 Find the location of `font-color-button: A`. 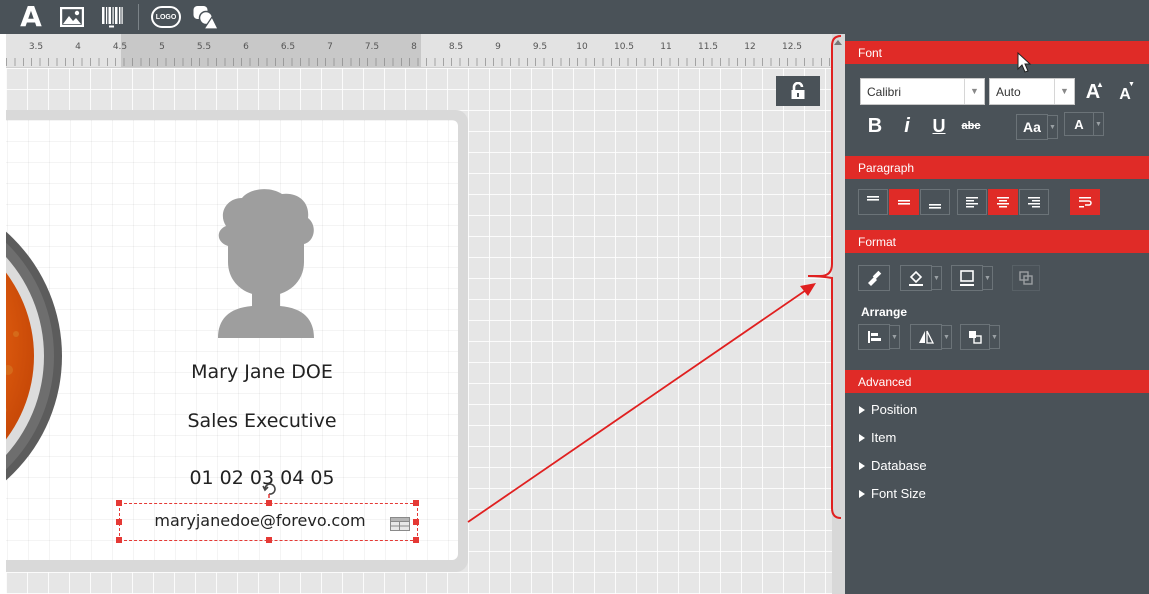

font-color-button: A is located at coordinates (1079, 124).